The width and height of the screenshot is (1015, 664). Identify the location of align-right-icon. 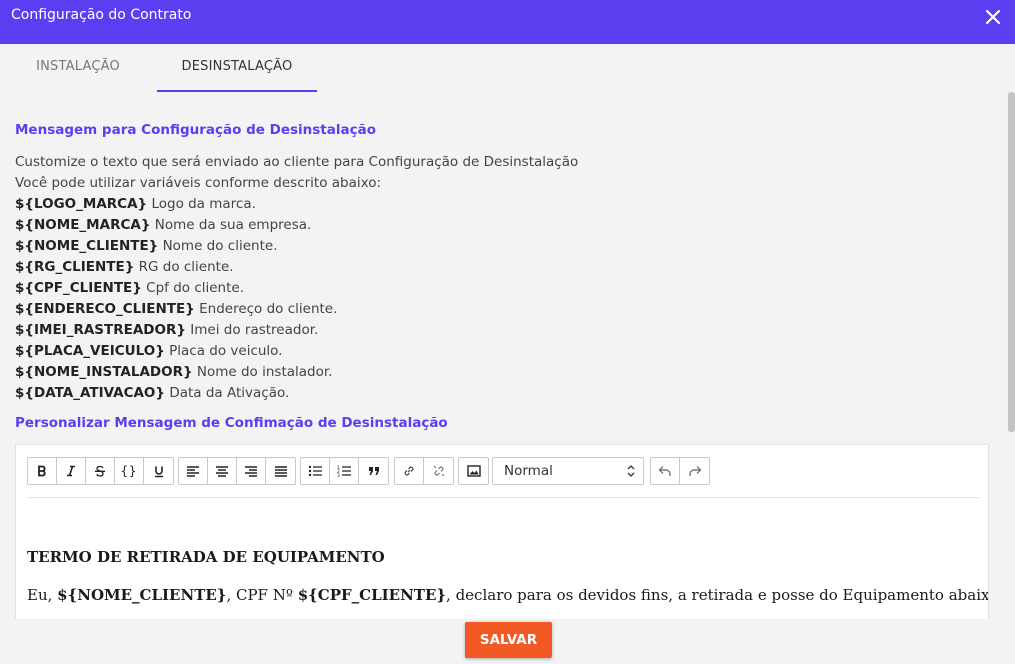
(251, 471).